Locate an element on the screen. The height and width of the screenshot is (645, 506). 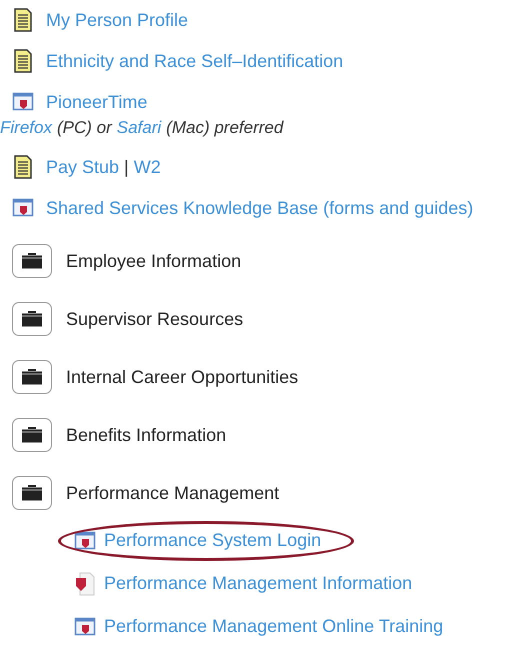
folder-label: Benefits Information is located at coordinates (146, 435).